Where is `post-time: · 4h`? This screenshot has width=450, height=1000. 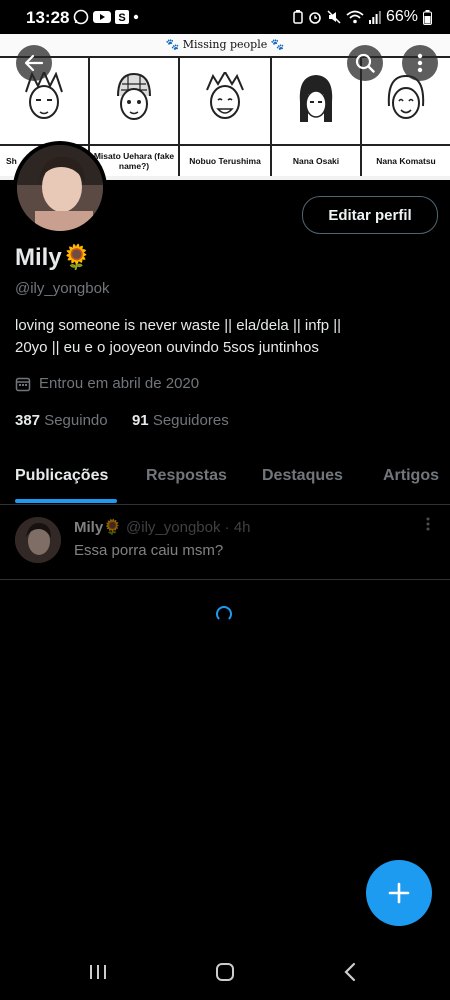
post-time: · 4h is located at coordinates (237, 527).